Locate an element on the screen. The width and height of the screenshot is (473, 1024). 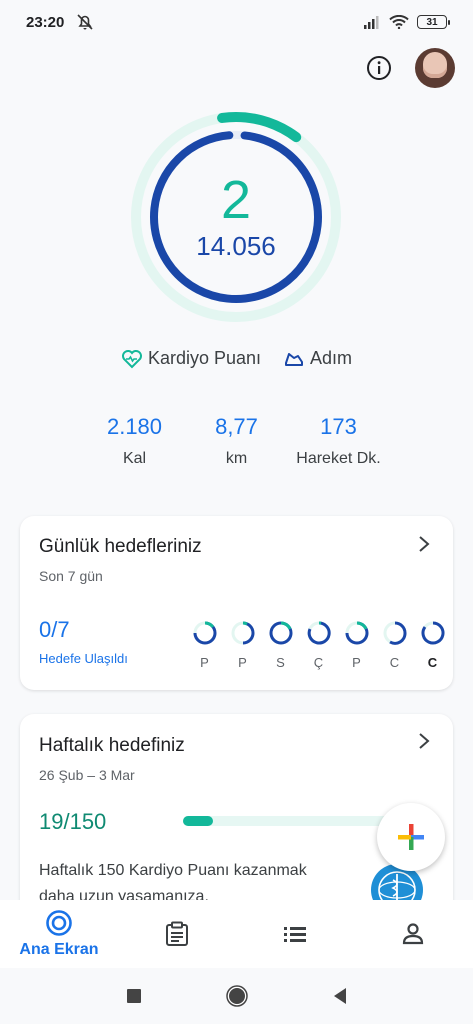
day-item: Ç is located at coordinates (318, 645).